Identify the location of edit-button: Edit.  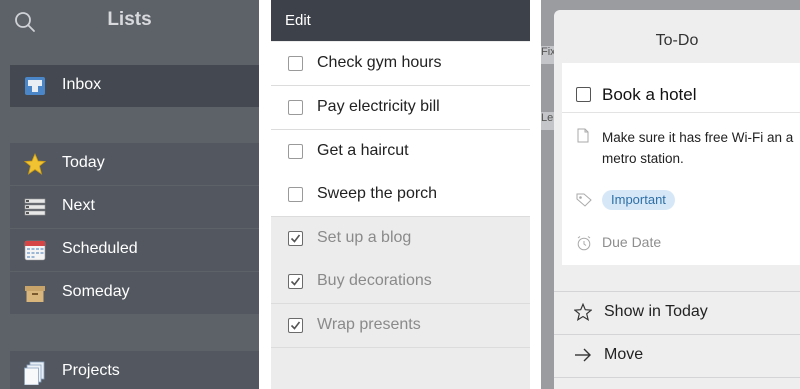
(298, 20).